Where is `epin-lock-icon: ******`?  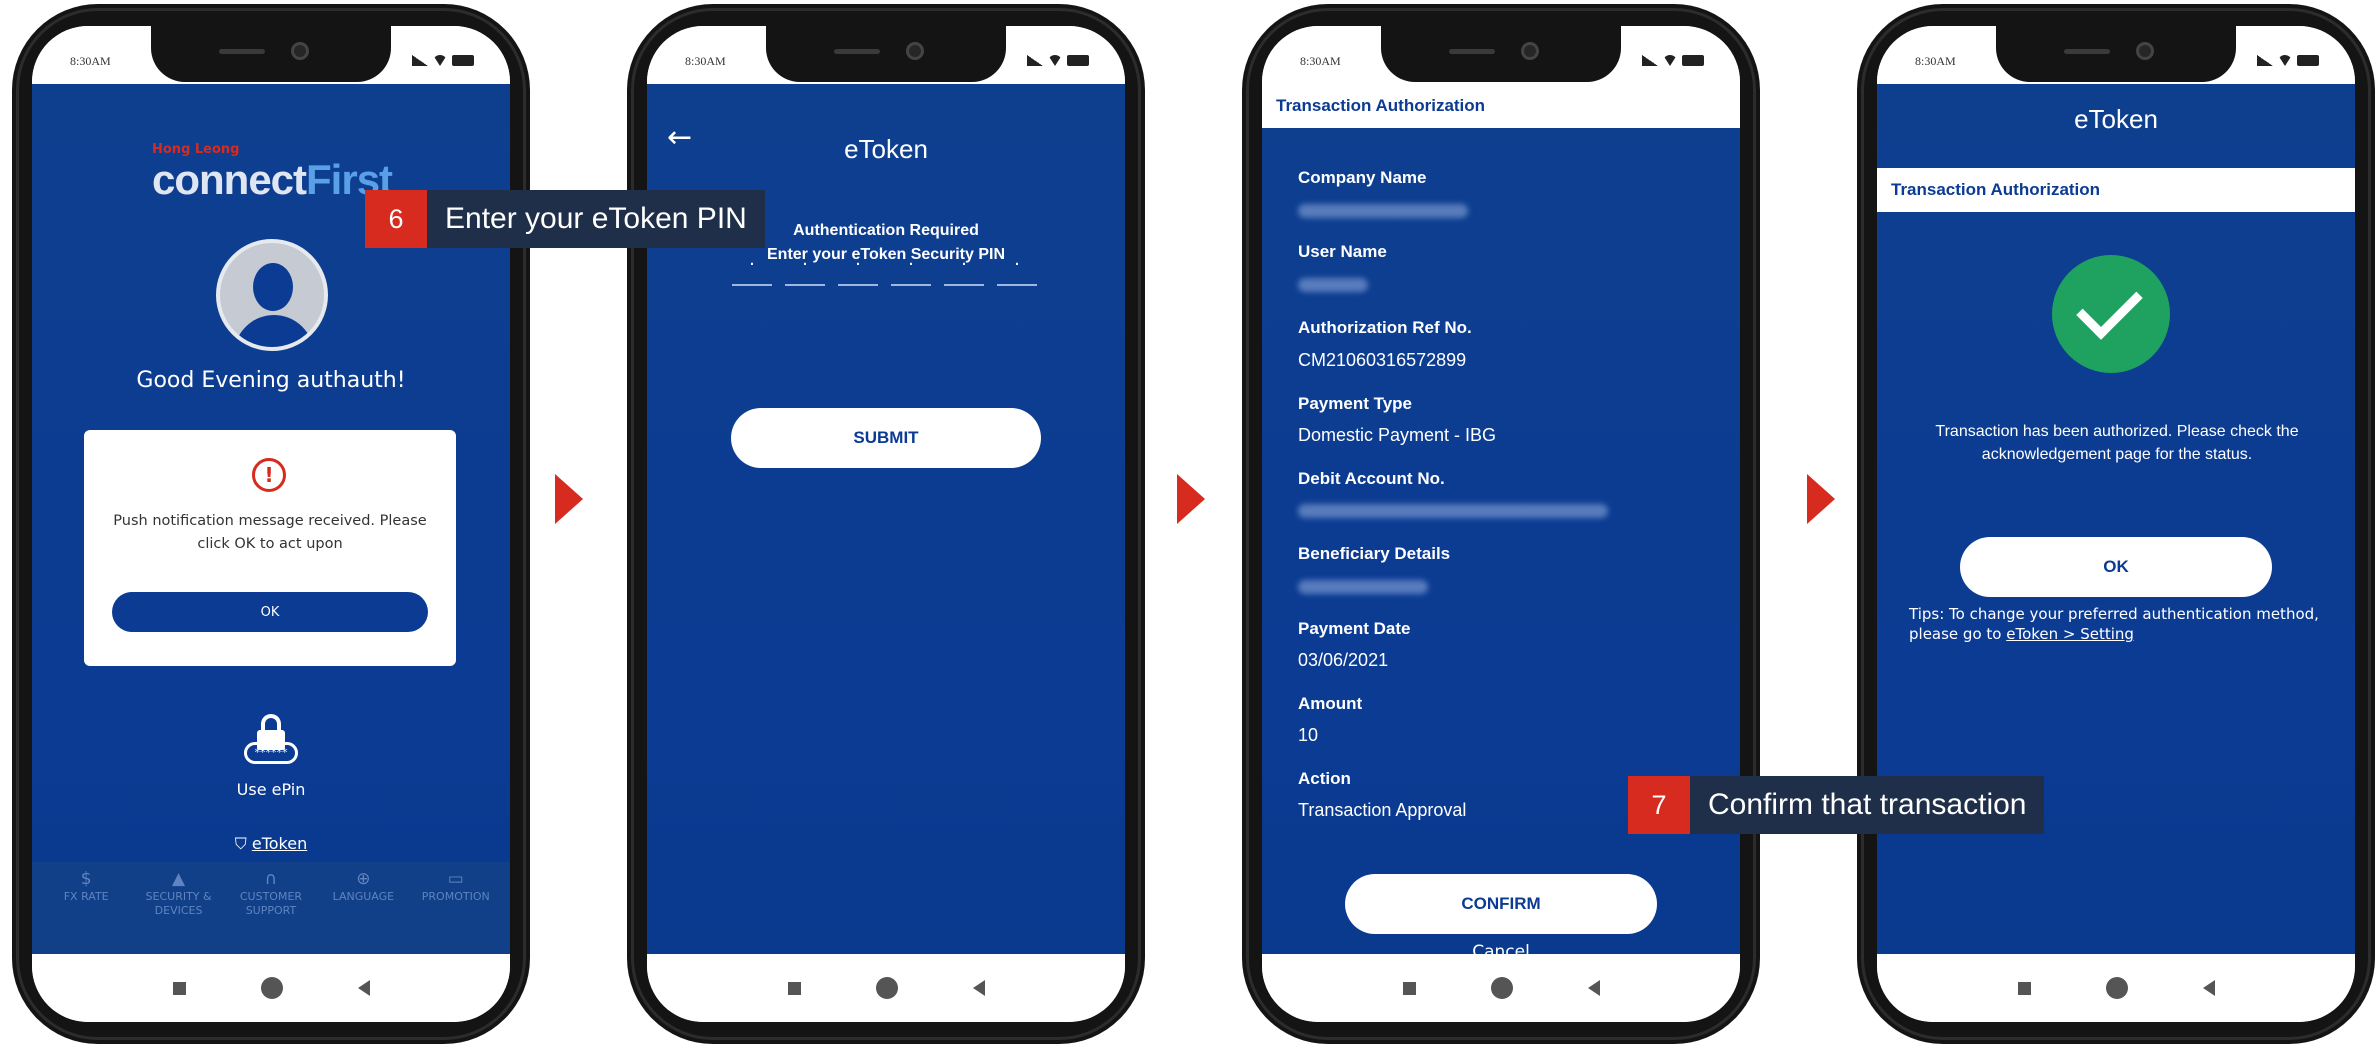 epin-lock-icon: ****** is located at coordinates (271, 741).